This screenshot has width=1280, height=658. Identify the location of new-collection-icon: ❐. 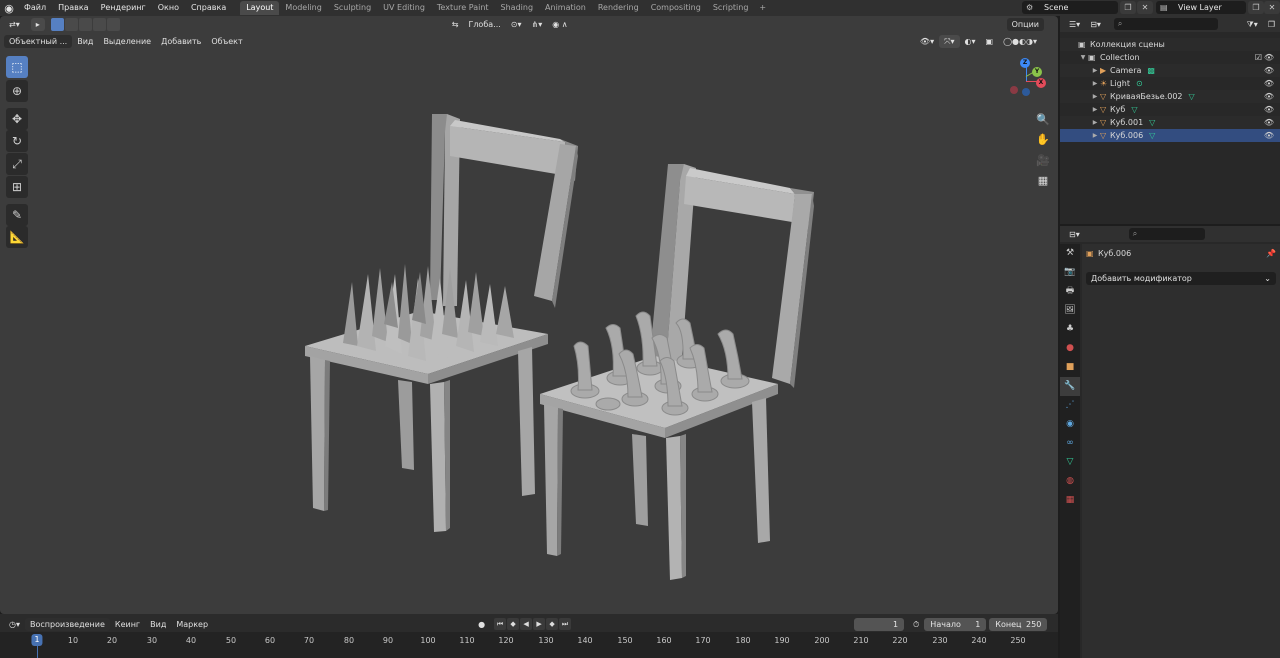
(1271, 24).